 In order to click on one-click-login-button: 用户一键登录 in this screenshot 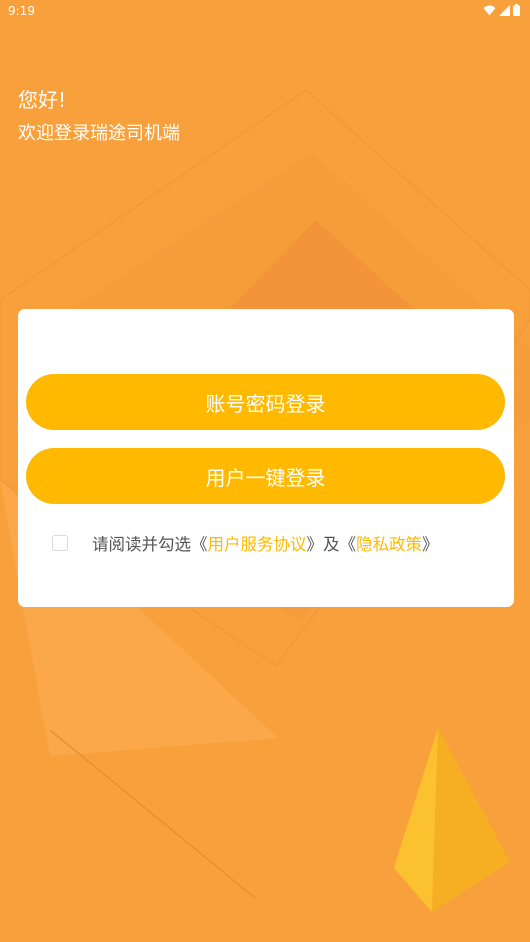, I will do `click(265, 476)`.